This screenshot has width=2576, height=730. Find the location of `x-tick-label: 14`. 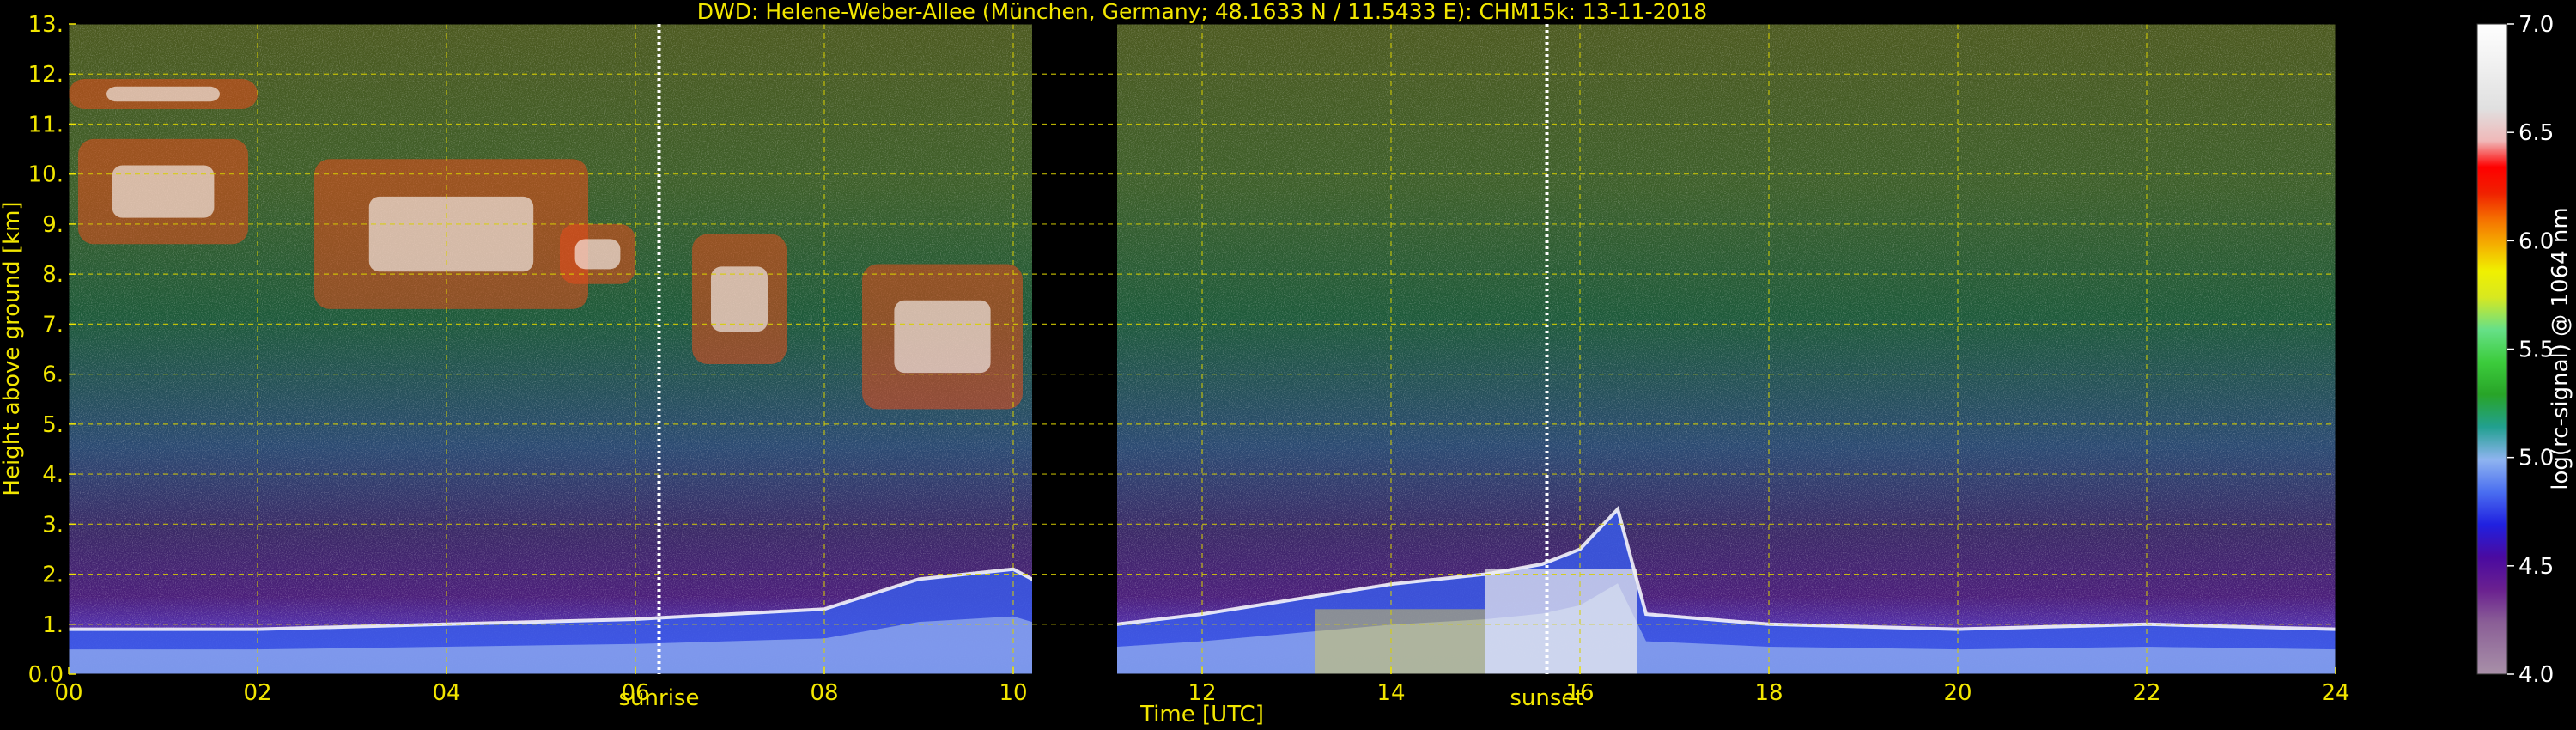

x-tick-label: 14 is located at coordinates (1390, 693).